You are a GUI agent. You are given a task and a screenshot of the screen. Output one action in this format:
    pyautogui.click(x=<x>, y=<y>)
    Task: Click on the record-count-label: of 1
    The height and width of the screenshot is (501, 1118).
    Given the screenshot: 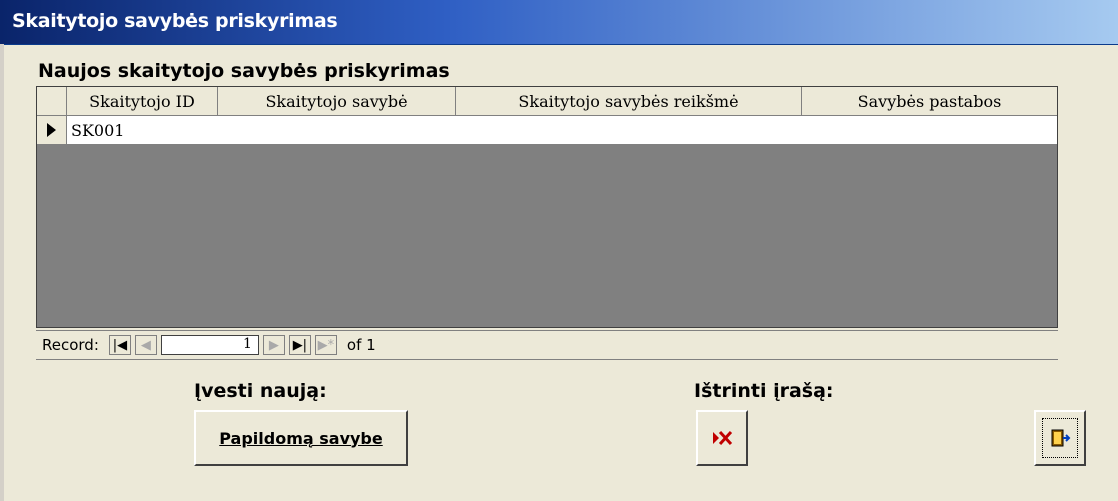 What is the action you would take?
    pyautogui.click(x=361, y=345)
    